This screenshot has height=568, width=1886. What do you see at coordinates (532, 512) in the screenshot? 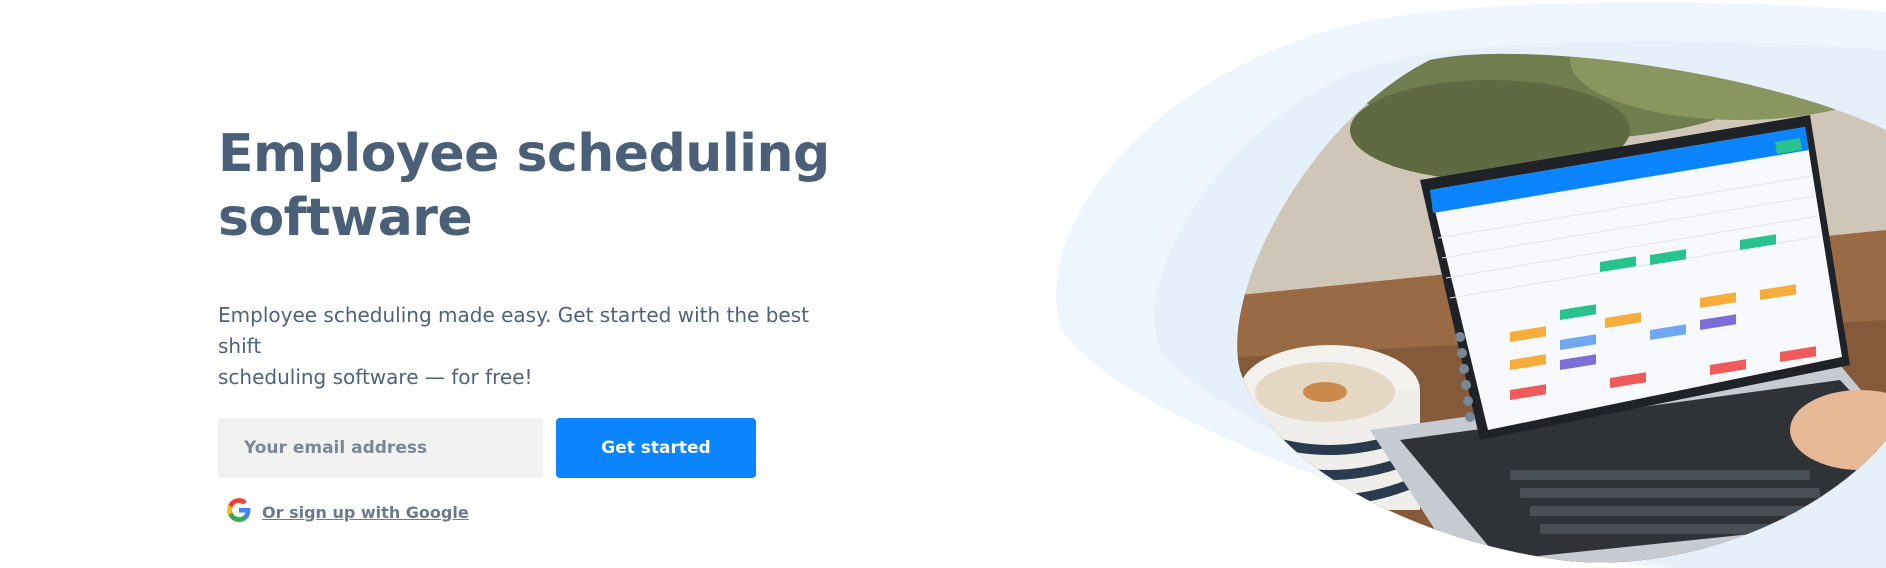
I see `google-signup: Or sign up with Google` at bounding box center [532, 512].